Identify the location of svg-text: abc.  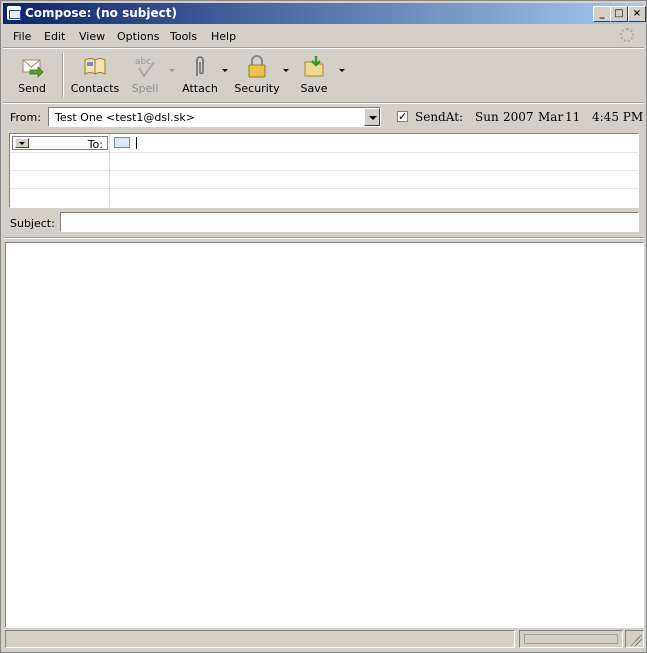
(143, 62).